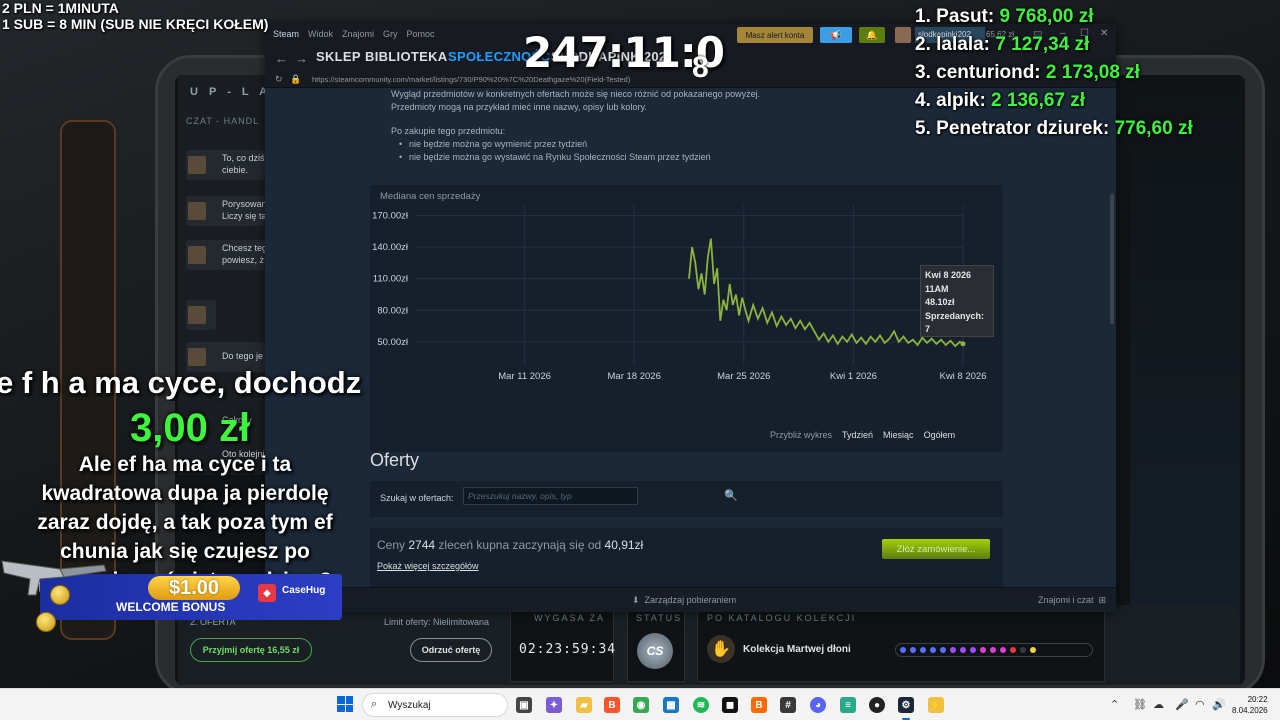 The width and height of the screenshot is (1280, 720). Describe the element at coordinates (700, 67) in the screenshot. I see `subathon-timer-digit: 8` at that location.